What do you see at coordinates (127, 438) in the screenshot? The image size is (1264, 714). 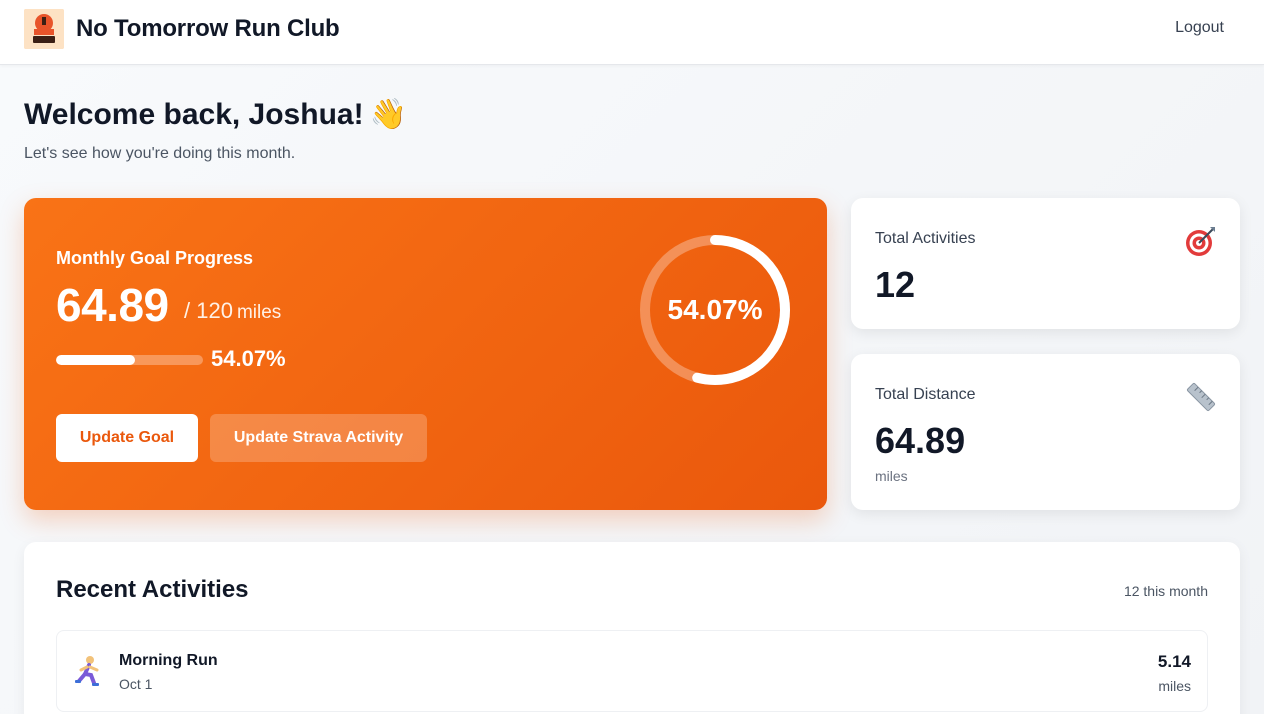 I see `update-goal-button: Update Goal` at bounding box center [127, 438].